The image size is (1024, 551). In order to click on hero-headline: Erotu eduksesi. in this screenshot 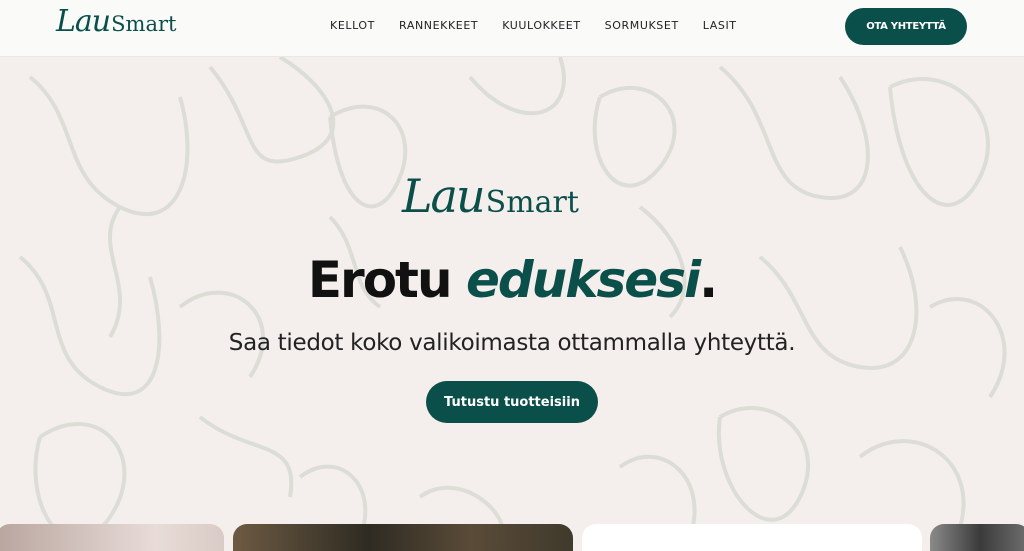, I will do `click(512, 280)`.